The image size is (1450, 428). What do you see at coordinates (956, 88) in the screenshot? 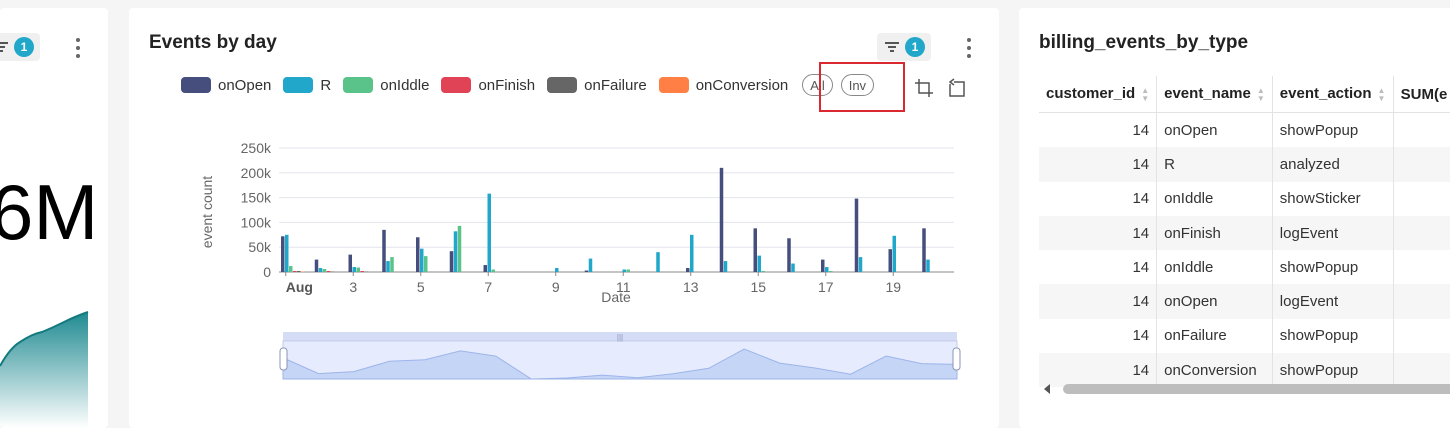
I see `zoom-reset-icon` at bounding box center [956, 88].